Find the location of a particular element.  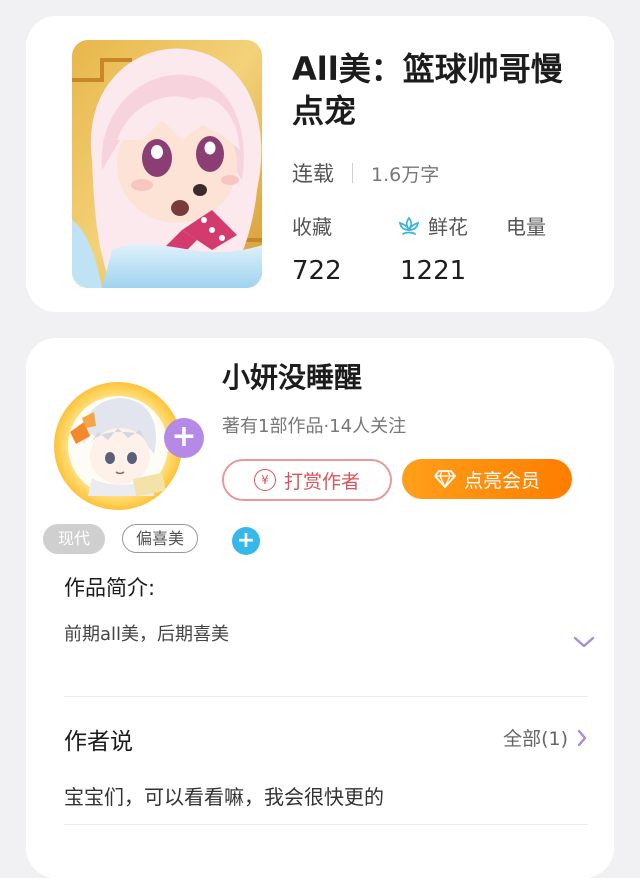

reward-author-label: 打赏作者 is located at coordinates (321, 481).